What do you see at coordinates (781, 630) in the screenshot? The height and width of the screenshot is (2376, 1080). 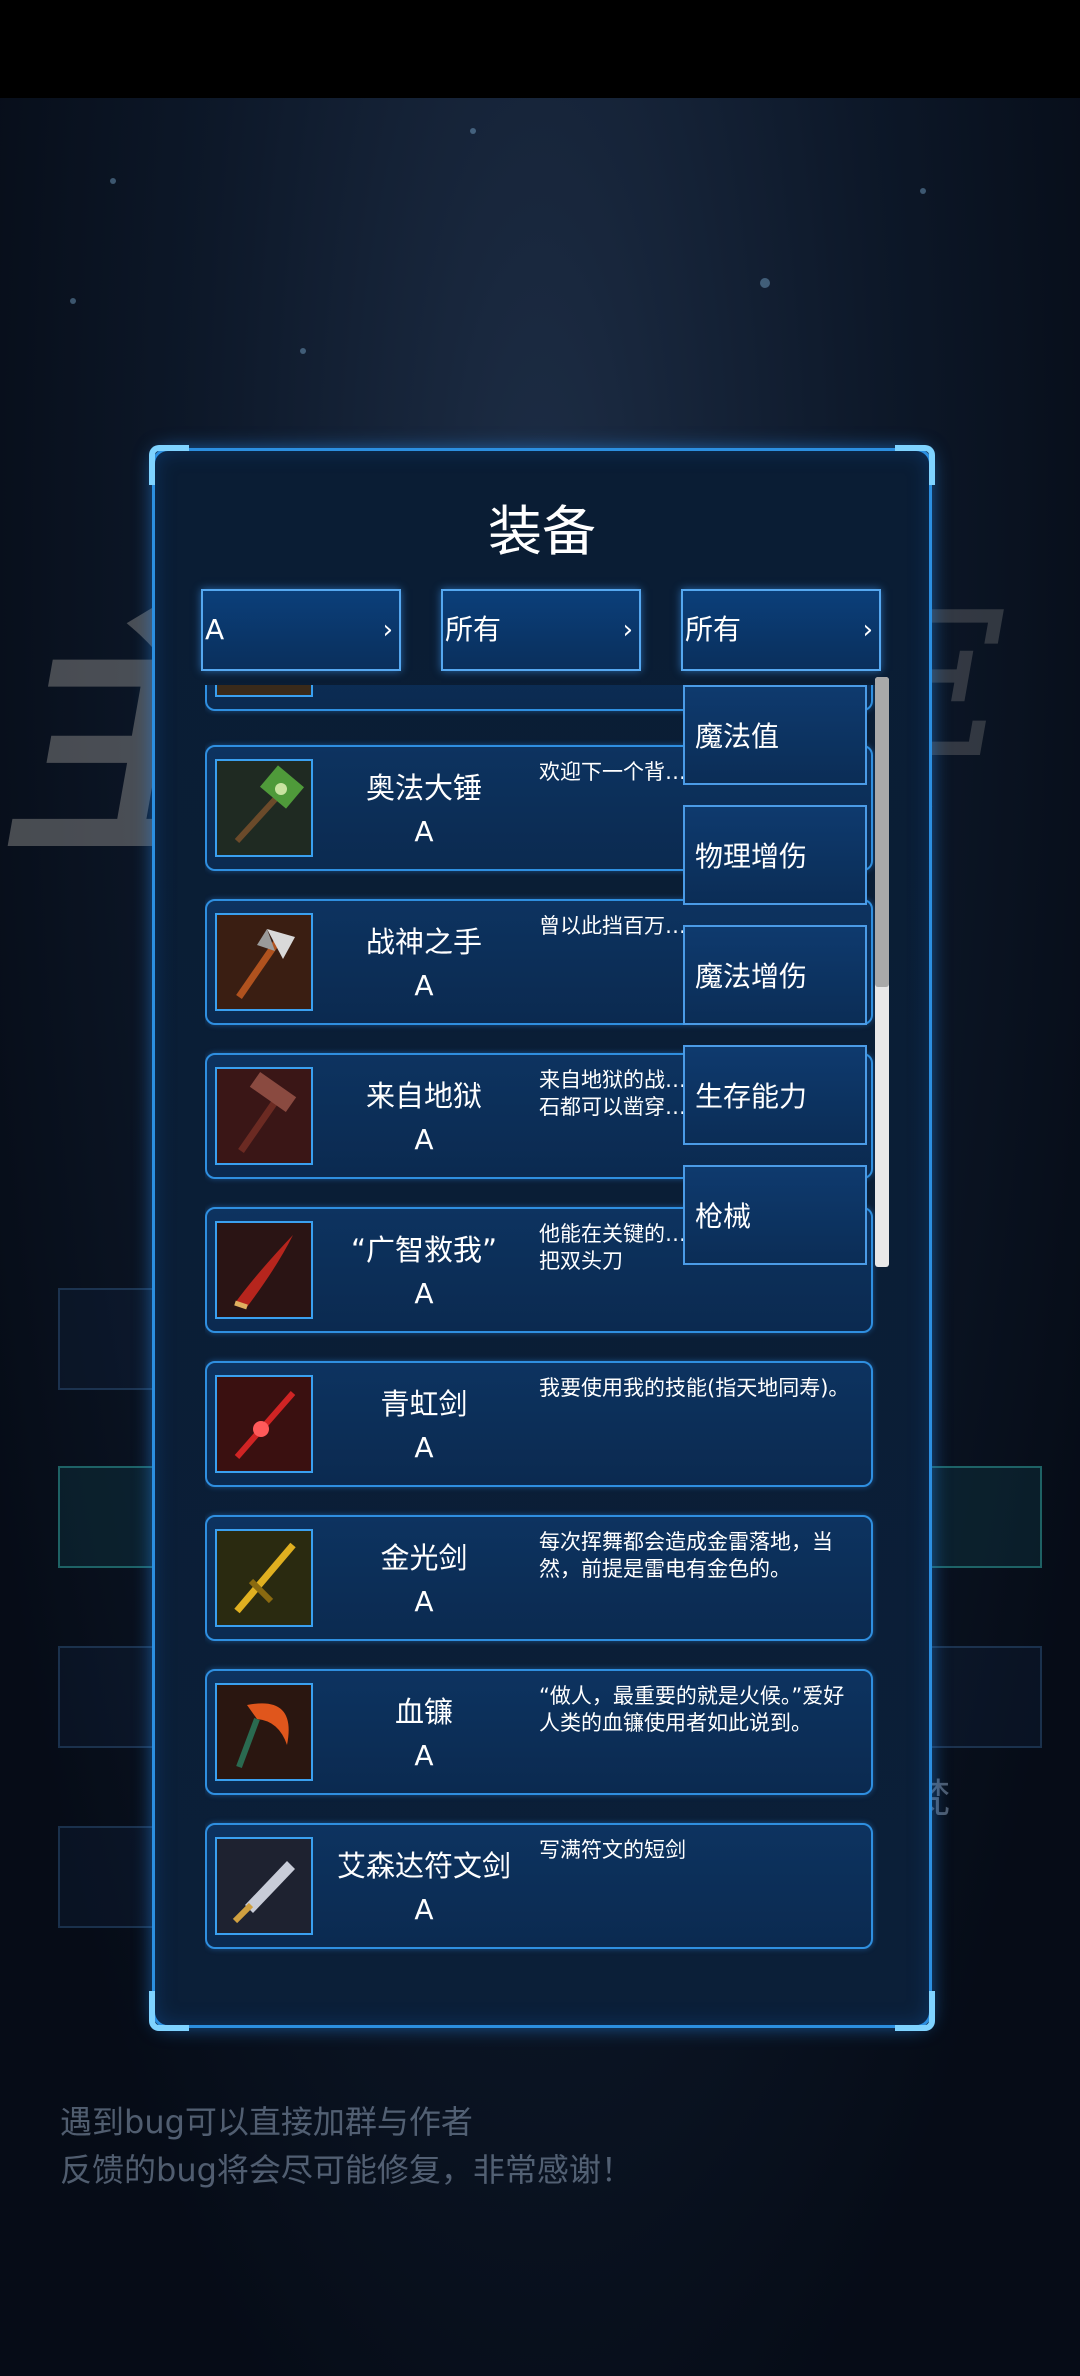 I see `attribute-filter-dropdown: 所有 ›` at bounding box center [781, 630].